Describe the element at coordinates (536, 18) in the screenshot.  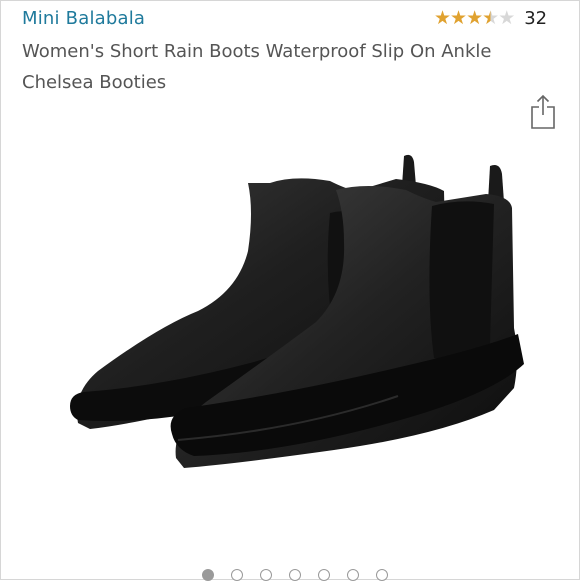
I see `review-count: 32` at that location.